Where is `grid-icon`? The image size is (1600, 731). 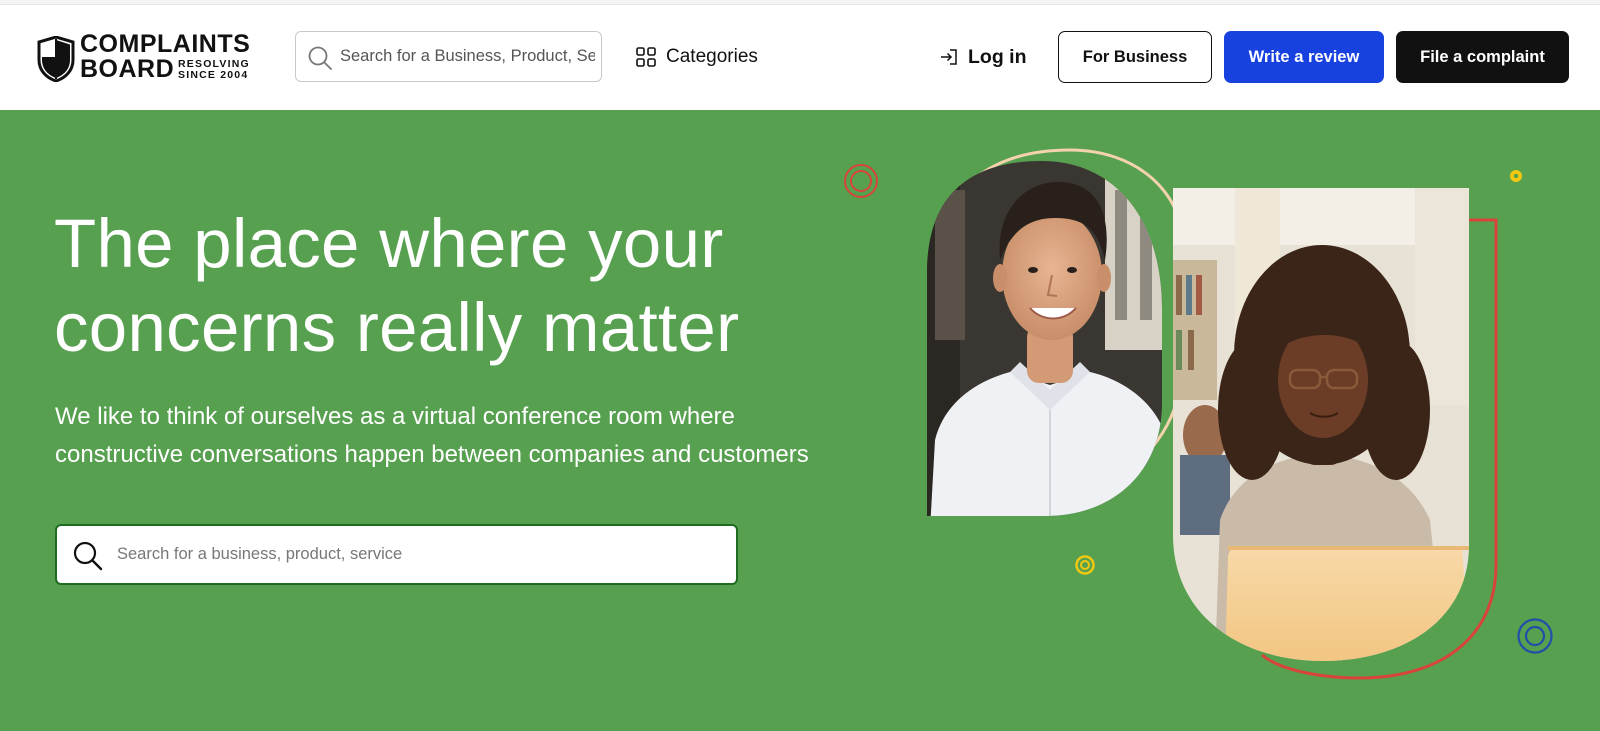 grid-icon is located at coordinates (646, 57).